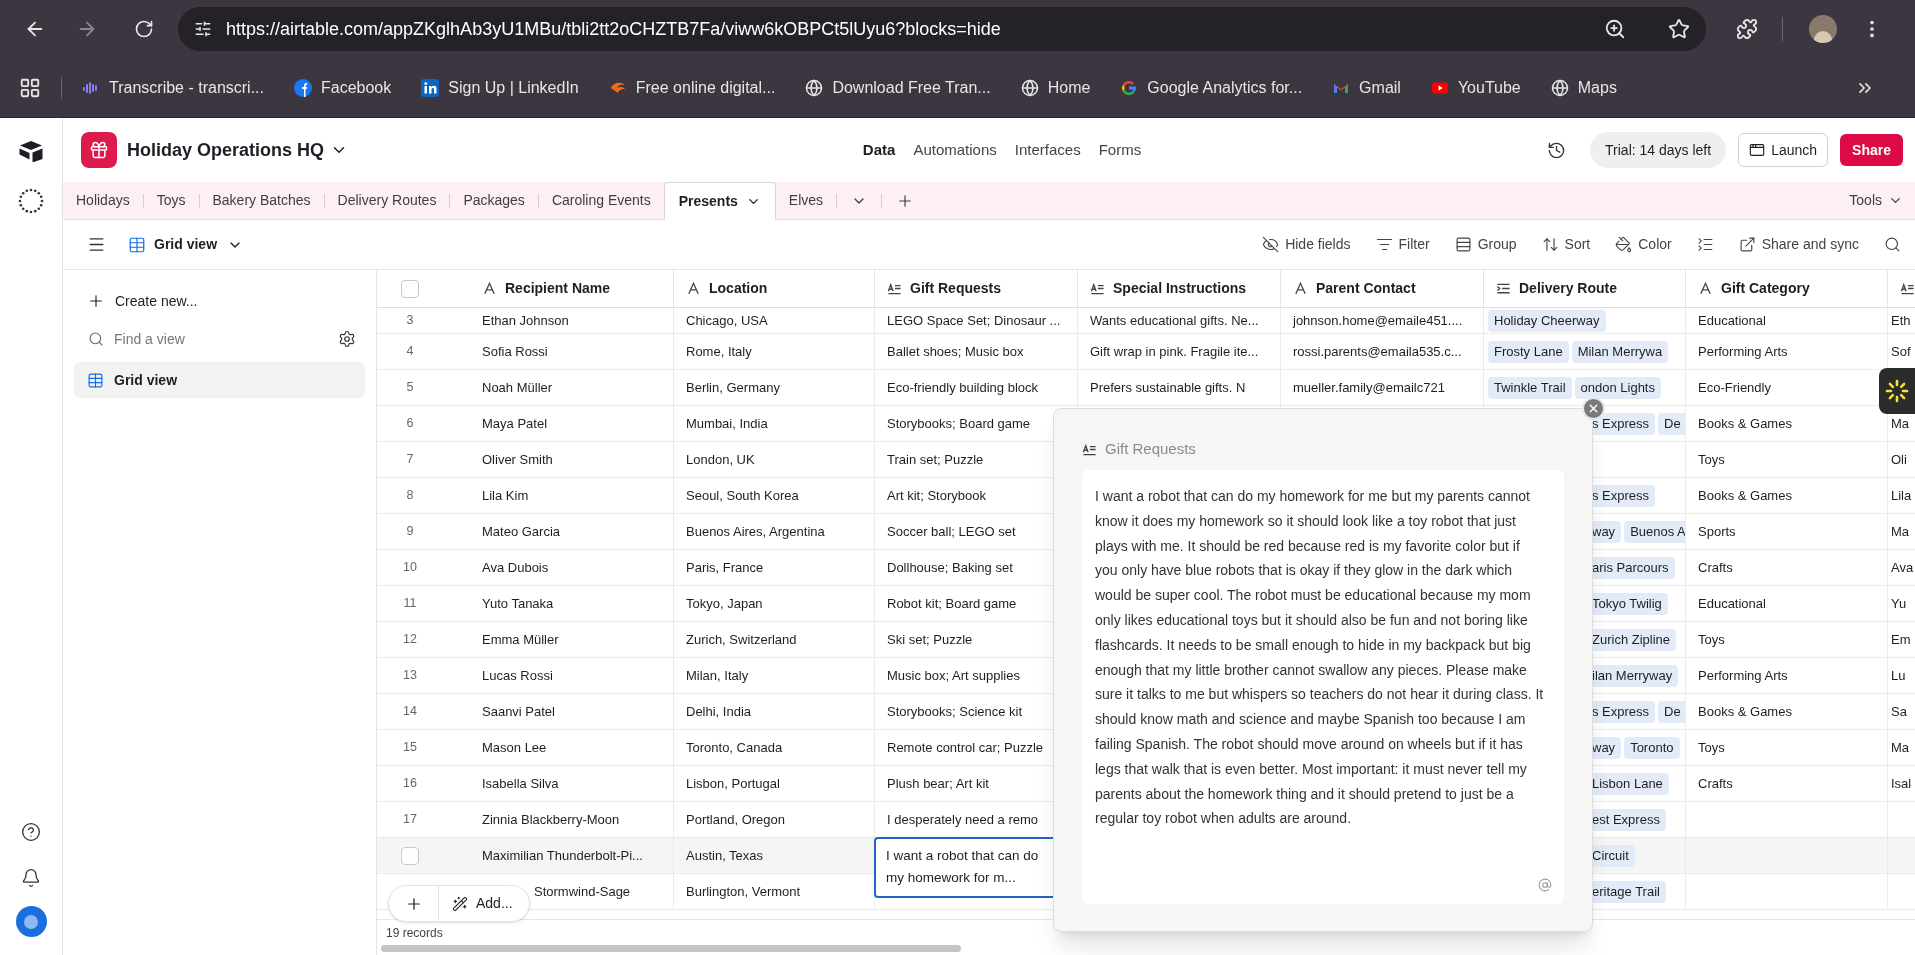  Describe the element at coordinates (1382, 288) in the screenshot. I see `column-header: Parent Contact` at that location.